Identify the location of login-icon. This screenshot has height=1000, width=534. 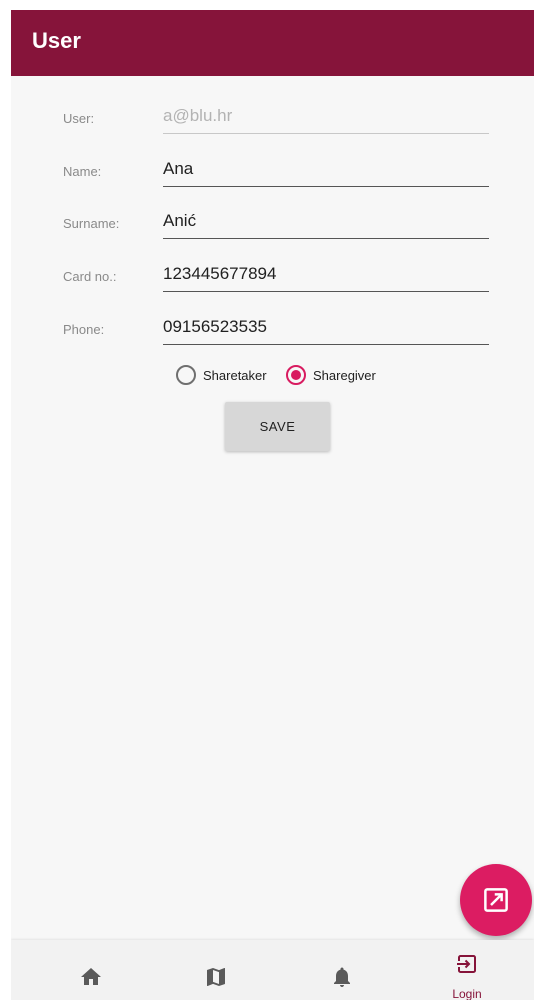
(466, 964).